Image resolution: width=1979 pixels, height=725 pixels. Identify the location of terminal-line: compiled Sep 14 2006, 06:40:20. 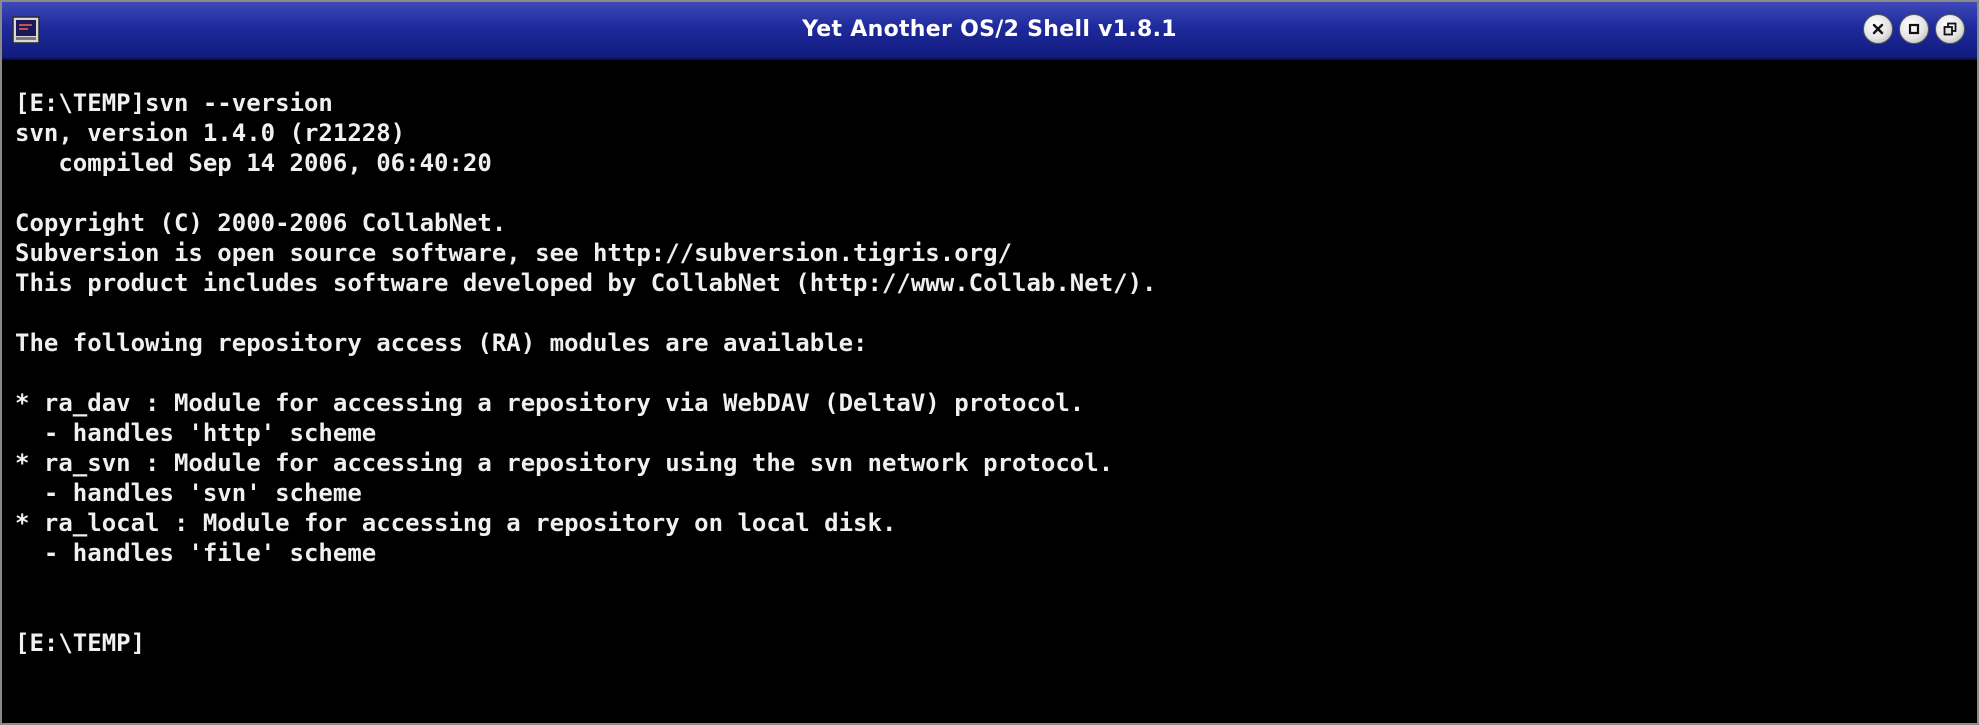
(253, 163).